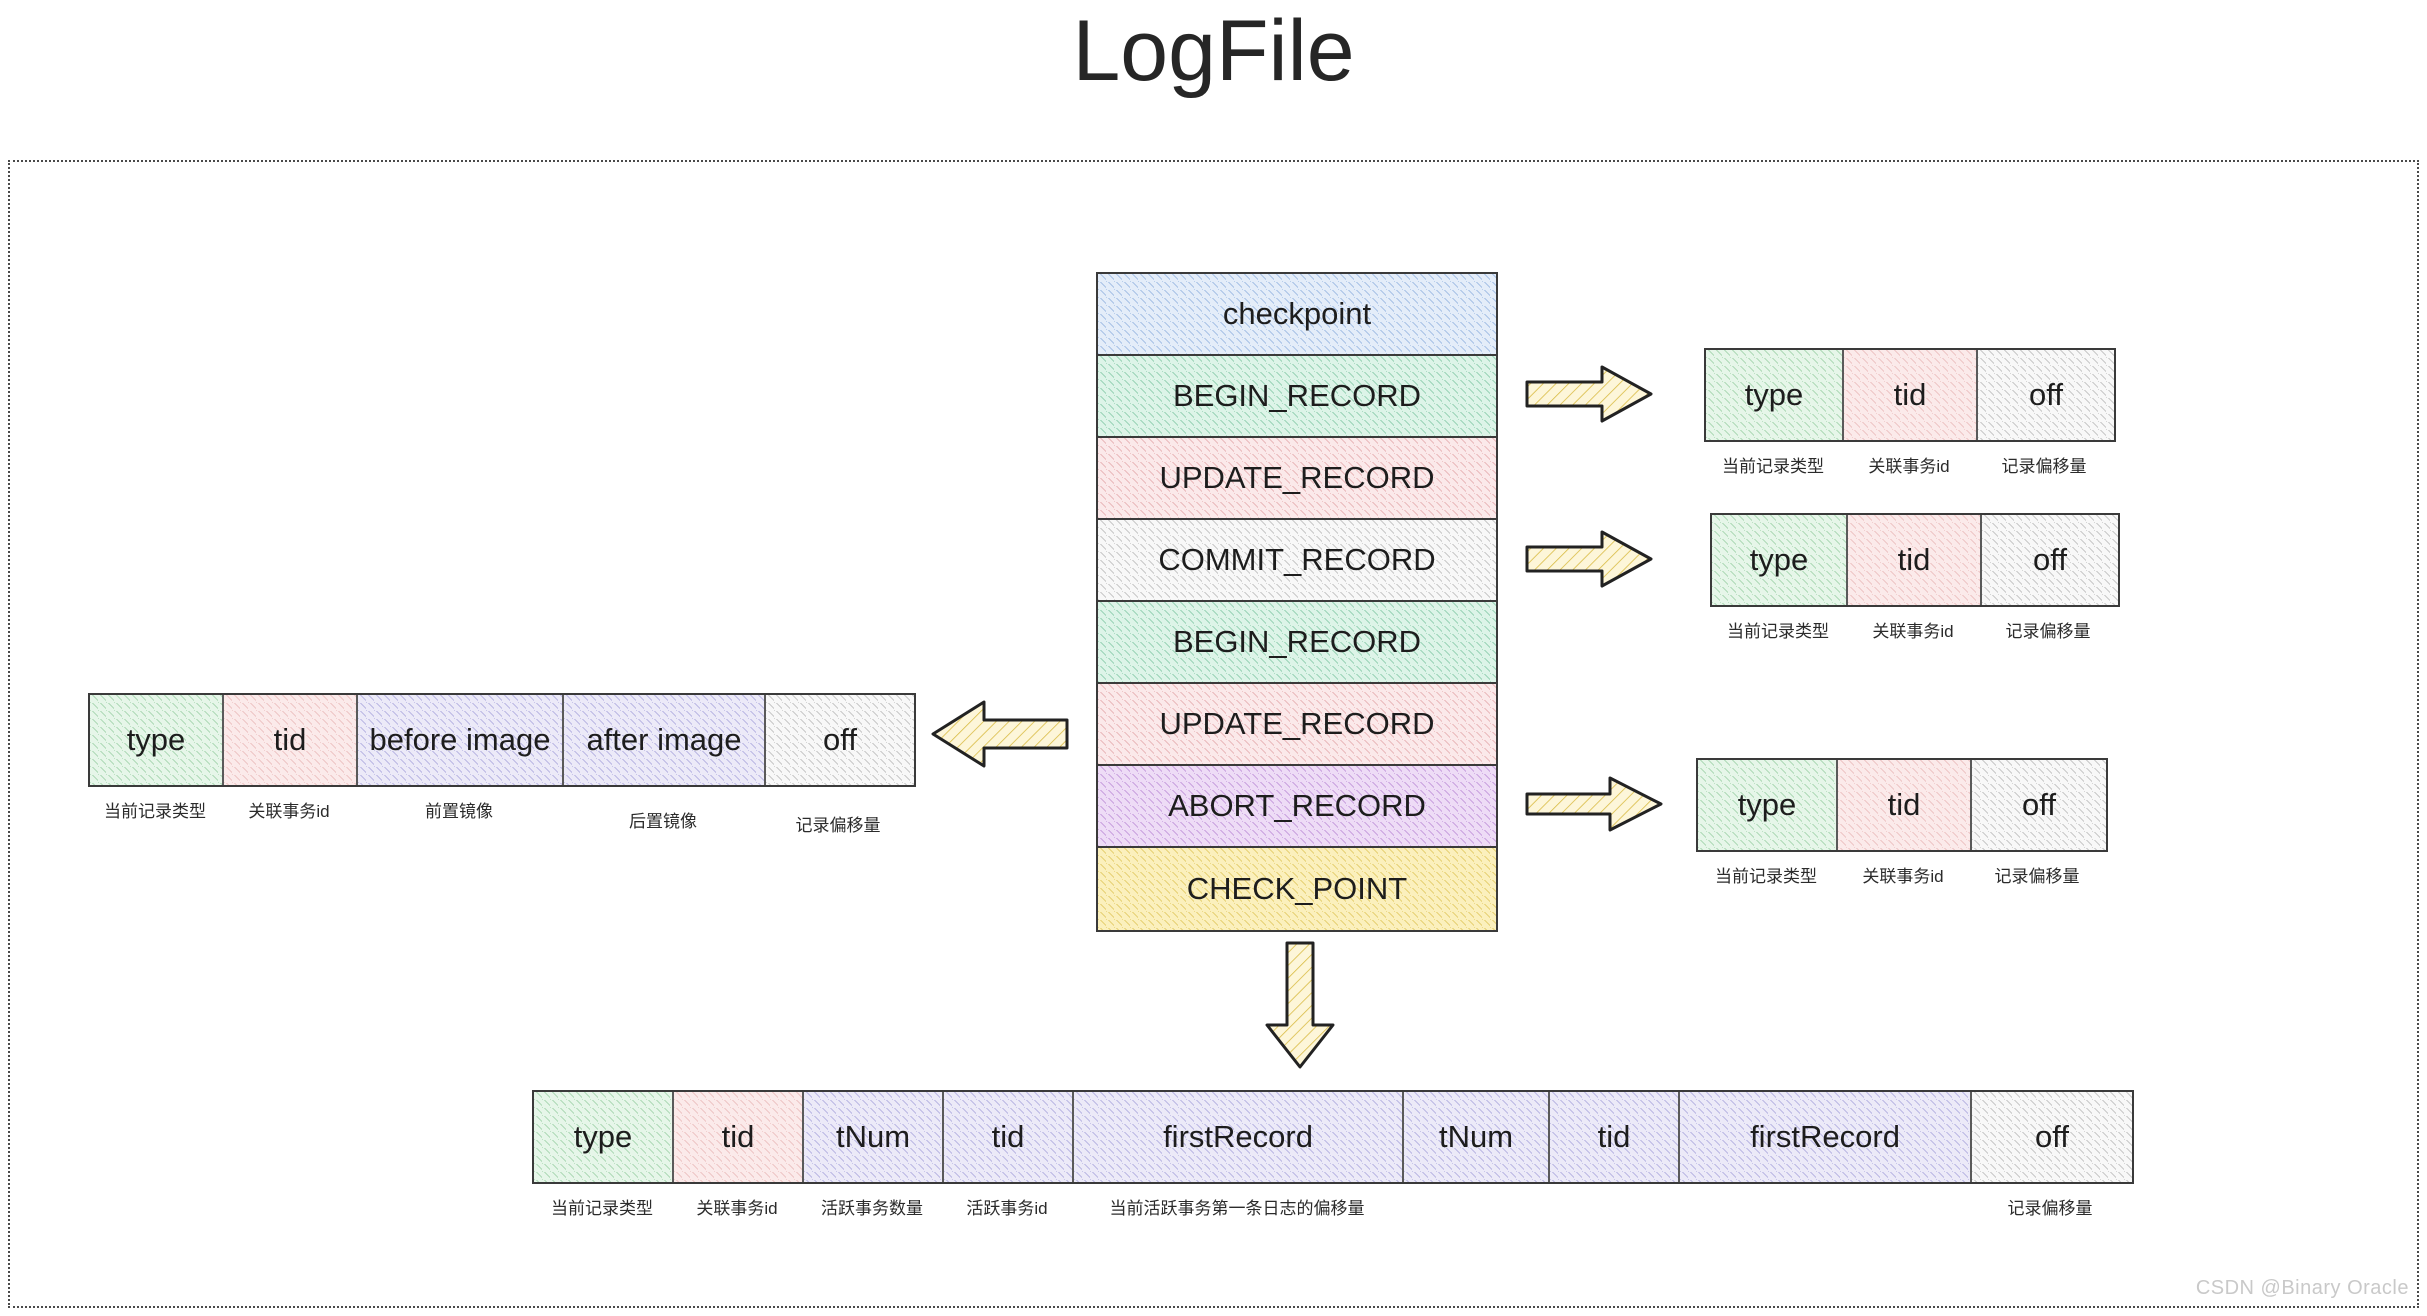  What do you see at coordinates (1773, 466) in the screenshot?
I see `caption-begin-type: 当前记录类型` at bounding box center [1773, 466].